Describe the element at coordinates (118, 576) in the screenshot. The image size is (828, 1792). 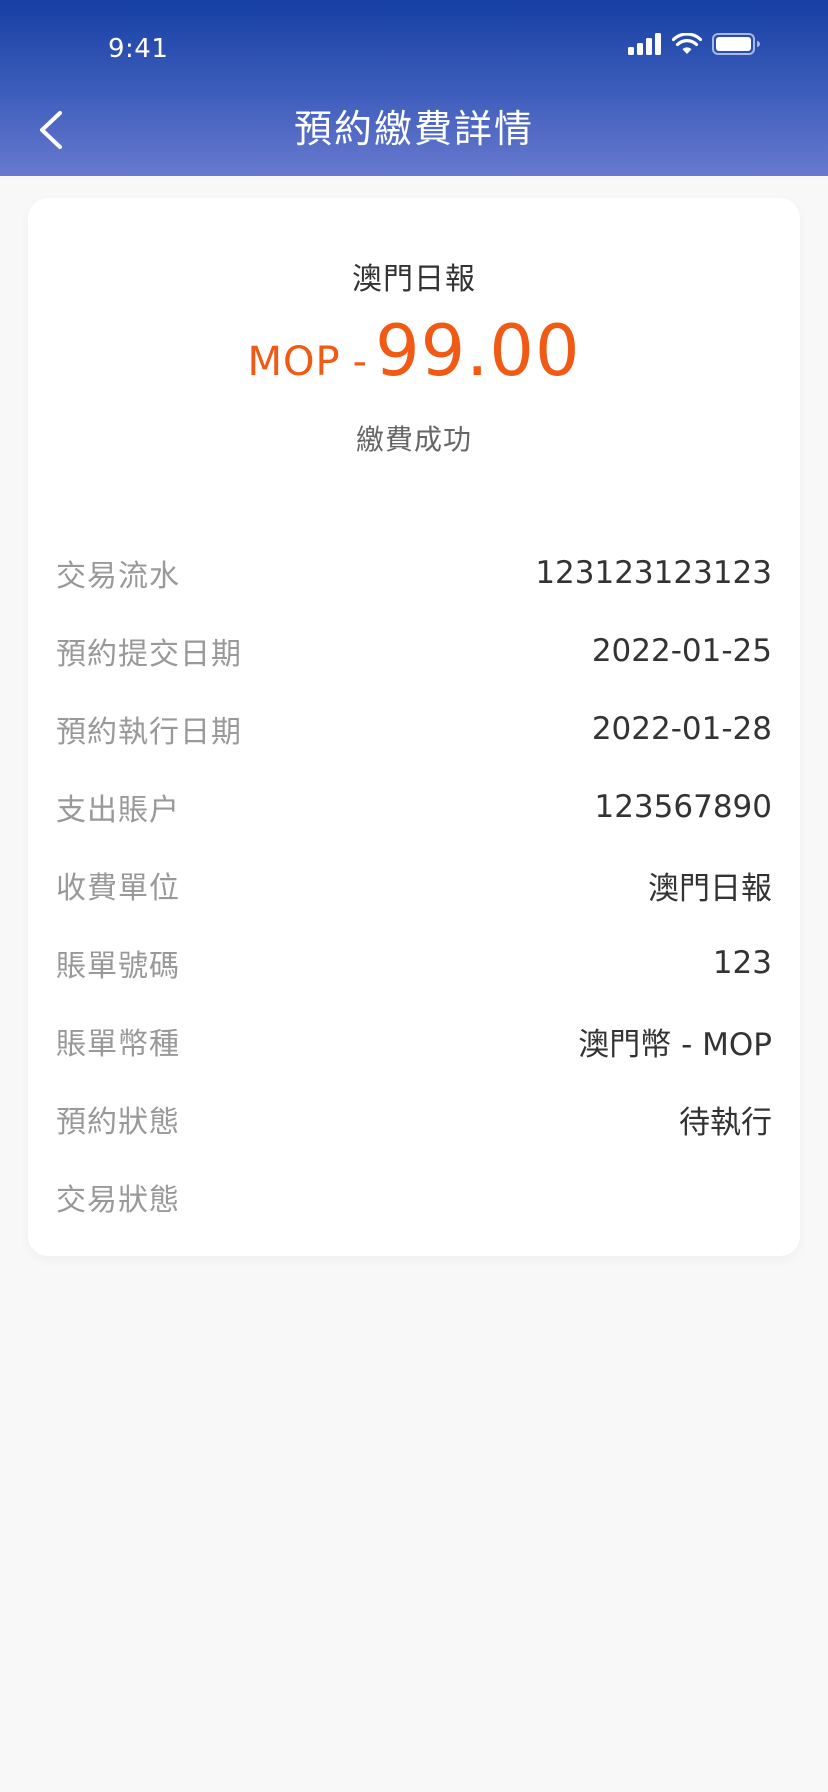
I see `detail-label: 交易流水` at that location.